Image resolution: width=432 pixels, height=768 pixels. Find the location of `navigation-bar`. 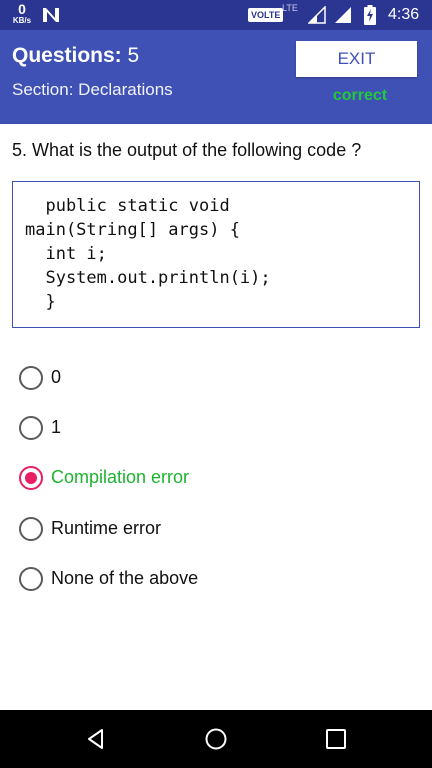

navigation-bar is located at coordinates (216, 739).